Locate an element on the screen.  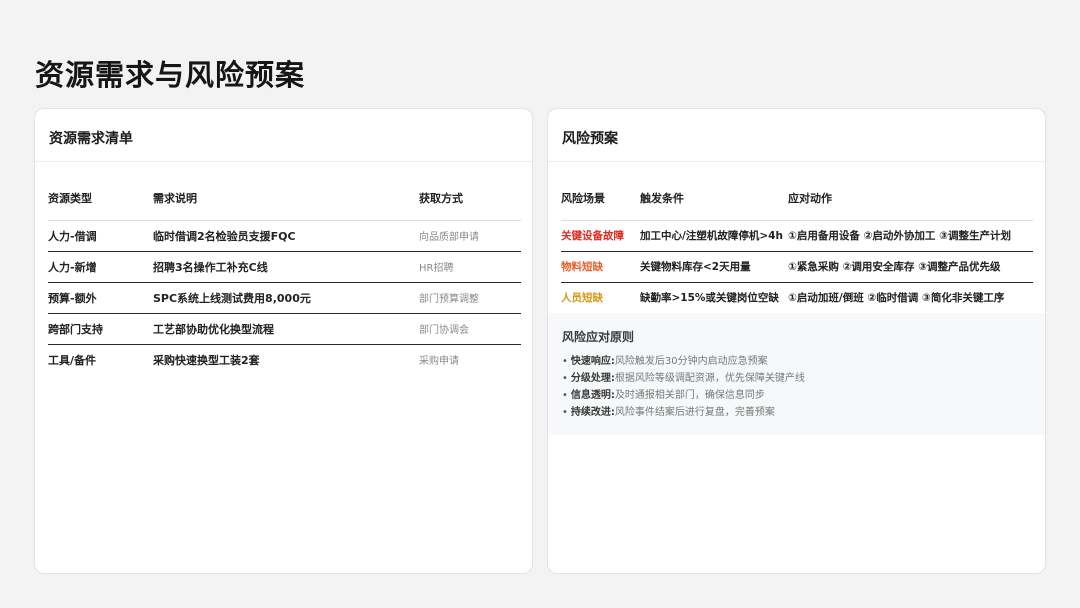
list-item: • 快速响应:风险触发后30分钟内启动应急预案 is located at coordinates (803, 361).